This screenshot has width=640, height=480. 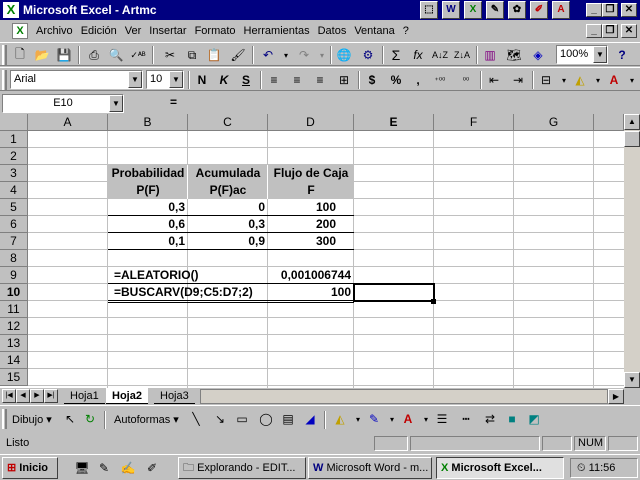 What do you see at coordinates (609, 122) in the screenshot?
I see `column-header-h` at bounding box center [609, 122].